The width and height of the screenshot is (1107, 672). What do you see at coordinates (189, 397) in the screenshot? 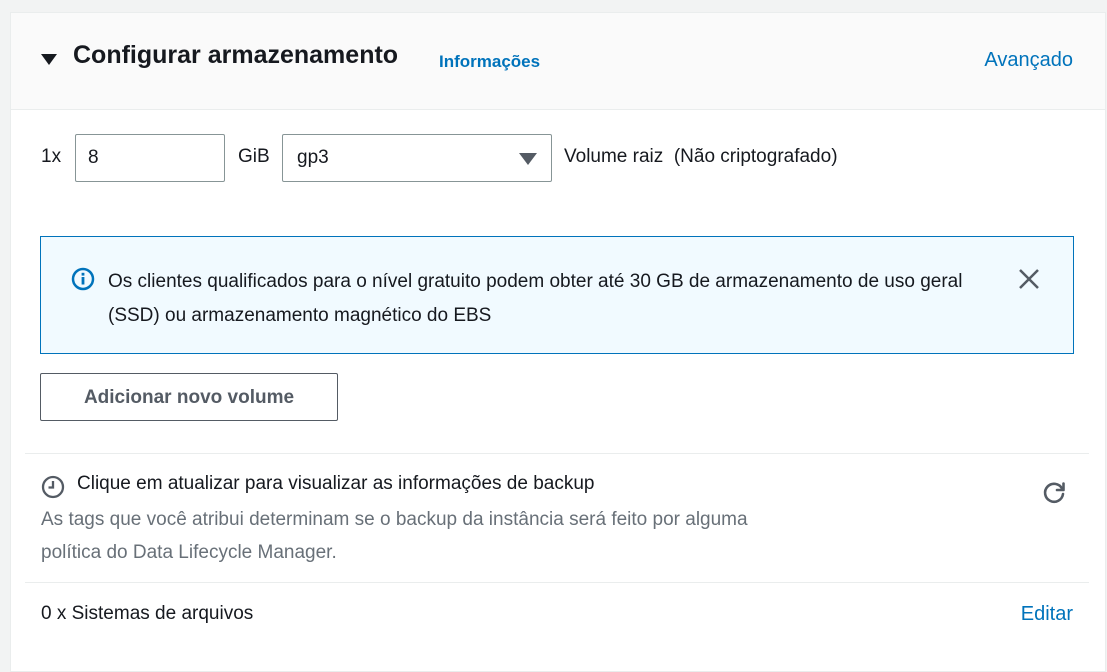
I see `add-new-volume-button: Adicionar novo volume` at bounding box center [189, 397].